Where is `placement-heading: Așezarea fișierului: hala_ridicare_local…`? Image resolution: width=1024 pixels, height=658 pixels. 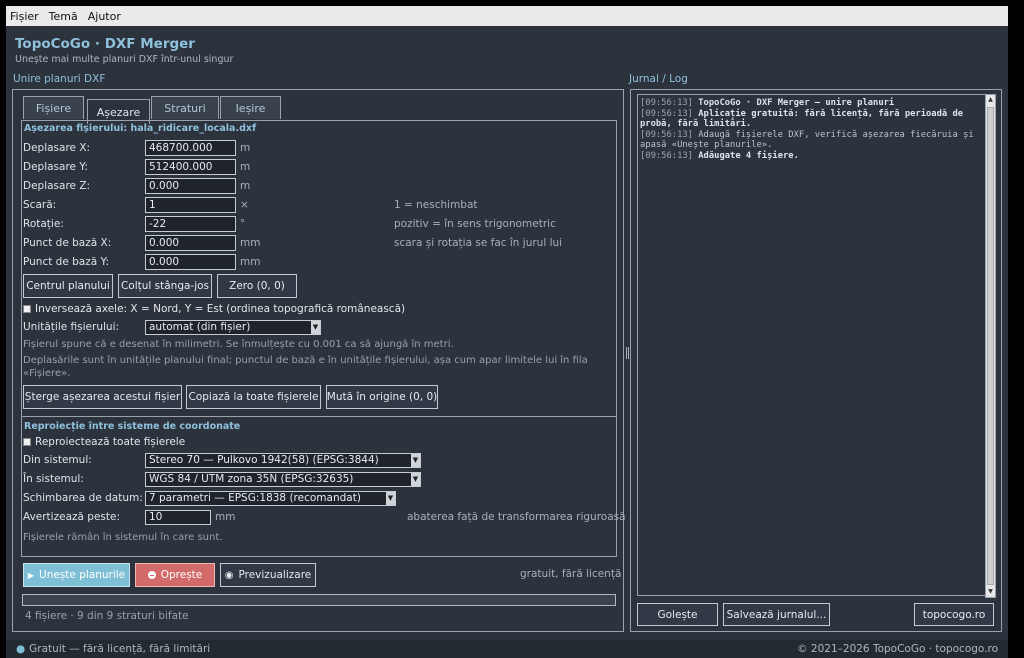 placement-heading: Așezarea fișierului: hala_ridicare_local… is located at coordinates (140, 128).